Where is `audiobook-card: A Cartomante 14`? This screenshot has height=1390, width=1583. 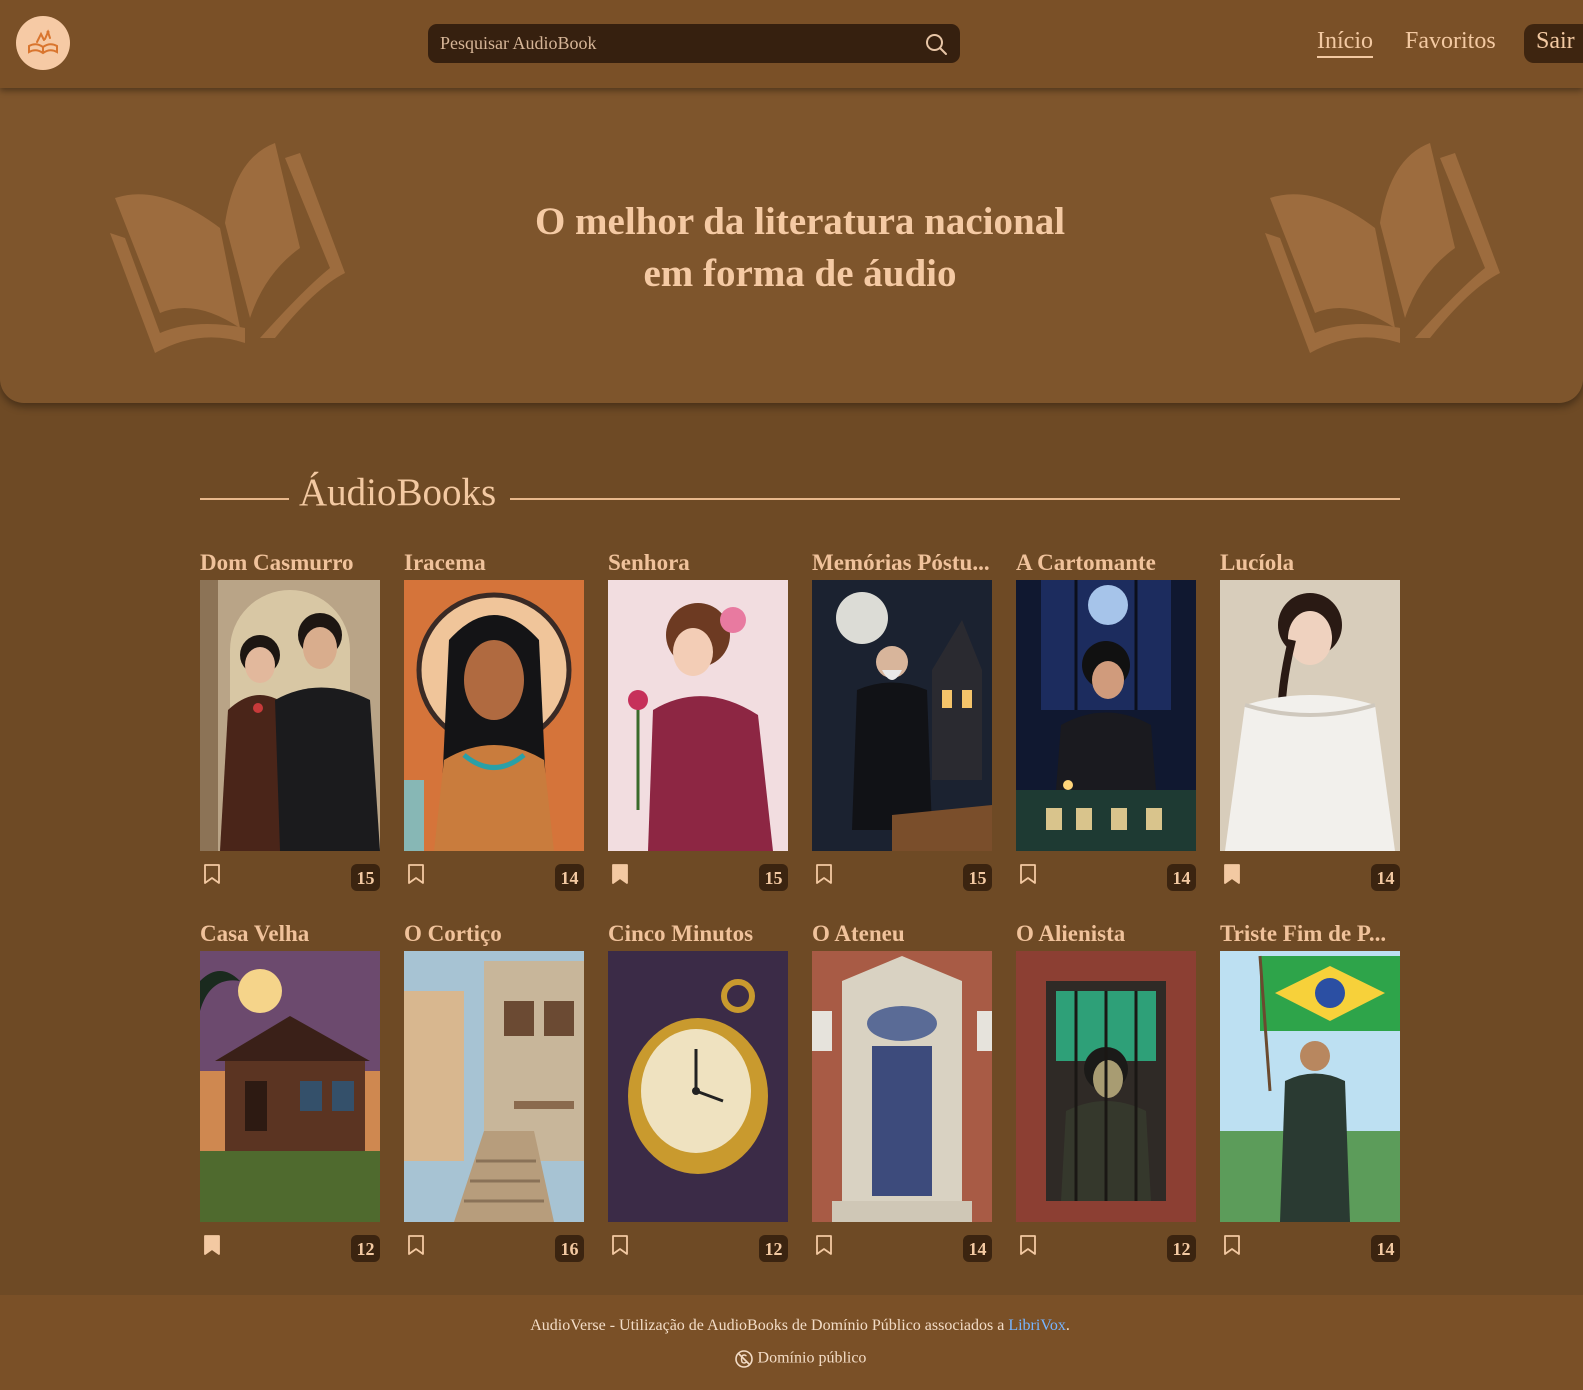
audiobook-card: A Cartomante 14 is located at coordinates (1106, 719).